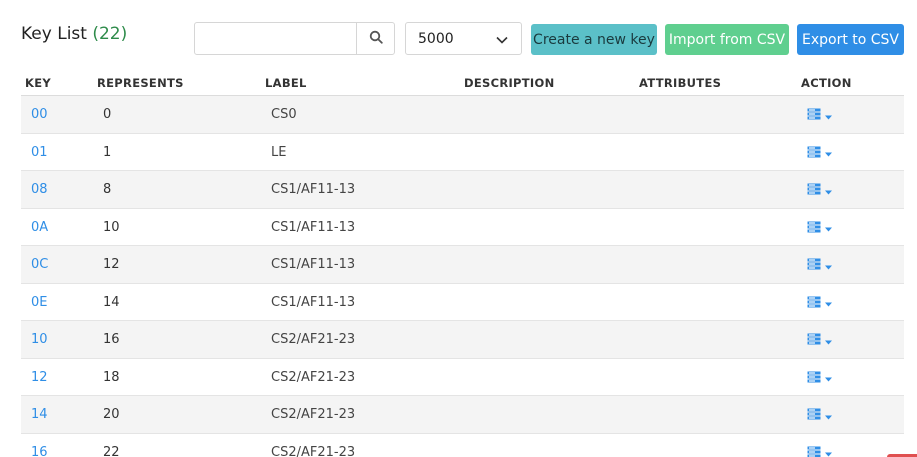  Describe the element at coordinates (39, 377) in the screenshot. I see `key-link: 12` at that location.